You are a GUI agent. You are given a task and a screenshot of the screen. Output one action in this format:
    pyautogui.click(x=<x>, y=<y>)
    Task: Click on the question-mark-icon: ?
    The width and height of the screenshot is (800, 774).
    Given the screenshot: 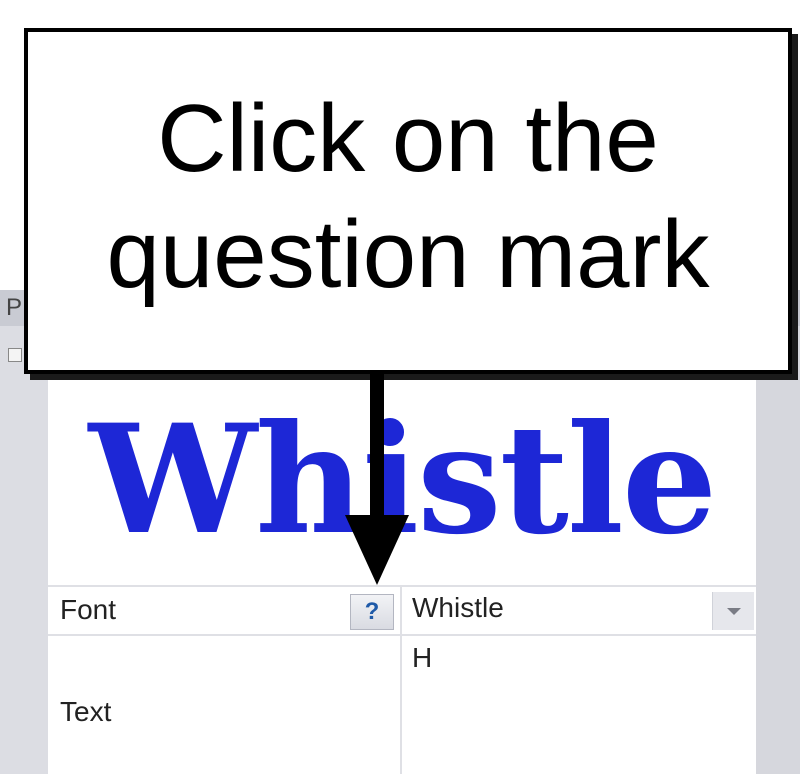 What is the action you would take?
    pyautogui.click(x=372, y=611)
    